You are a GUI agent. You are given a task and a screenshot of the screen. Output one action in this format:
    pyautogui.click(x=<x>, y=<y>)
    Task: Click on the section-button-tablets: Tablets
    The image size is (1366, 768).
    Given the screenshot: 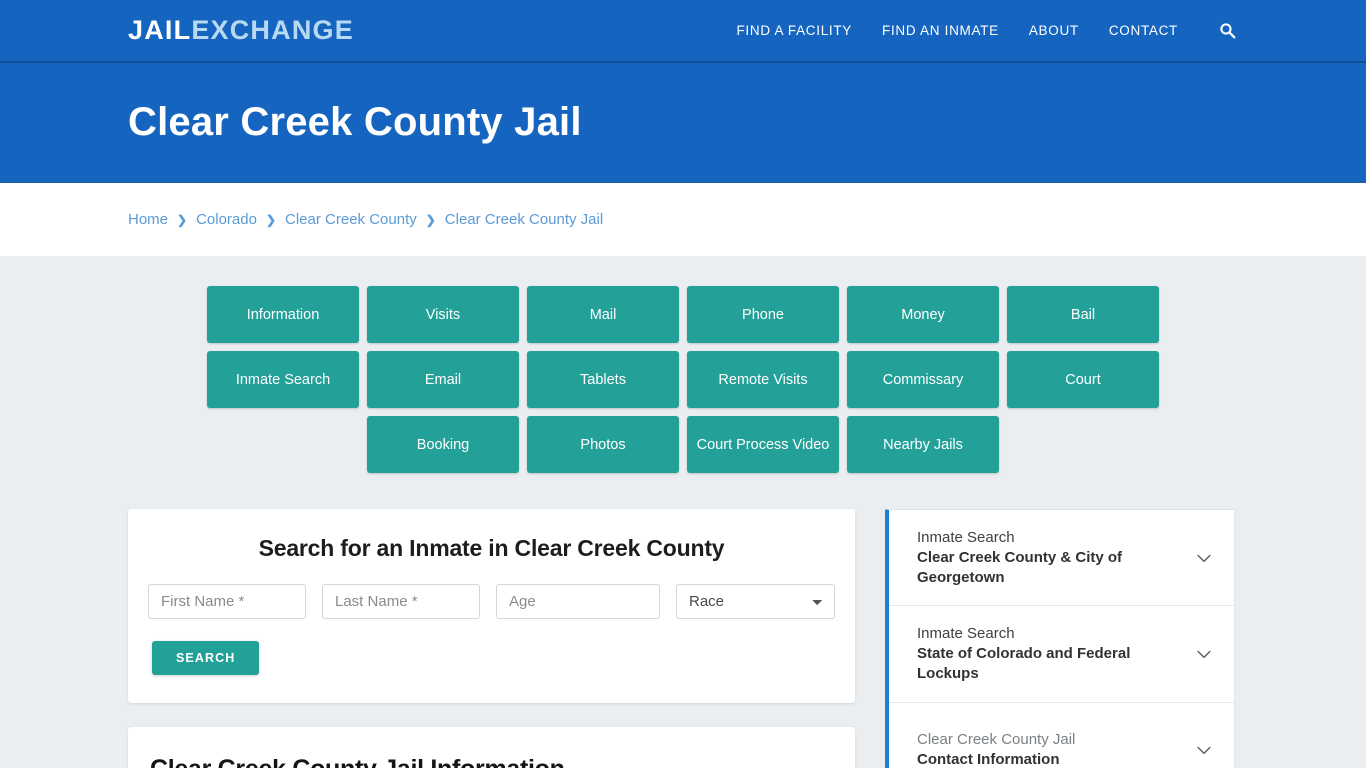 What is the action you would take?
    pyautogui.click(x=603, y=379)
    